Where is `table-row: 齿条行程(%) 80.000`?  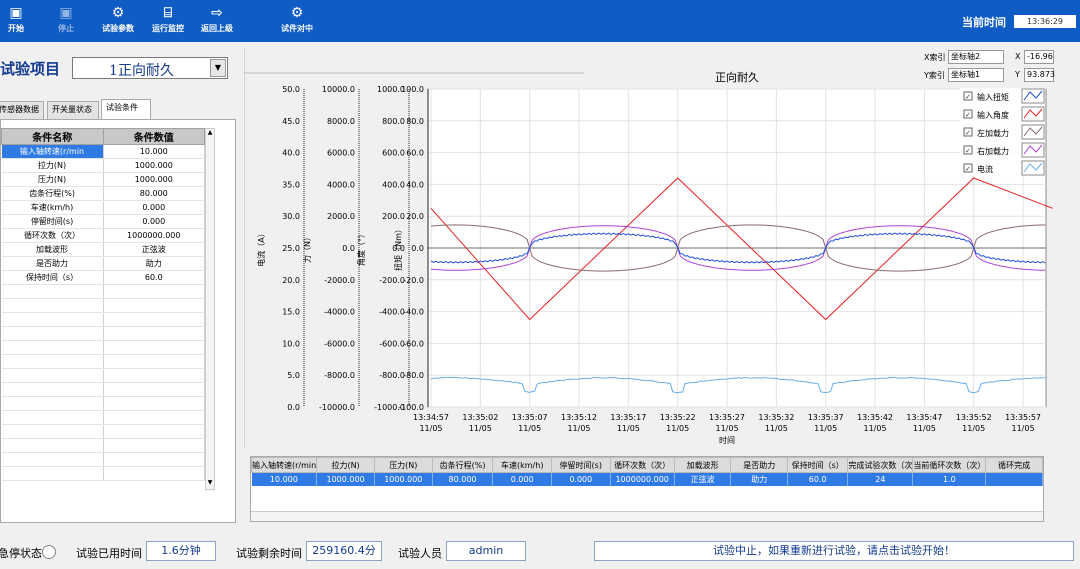
table-row: 齿条行程(%) 80.000 is located at coordinates (103, 194).